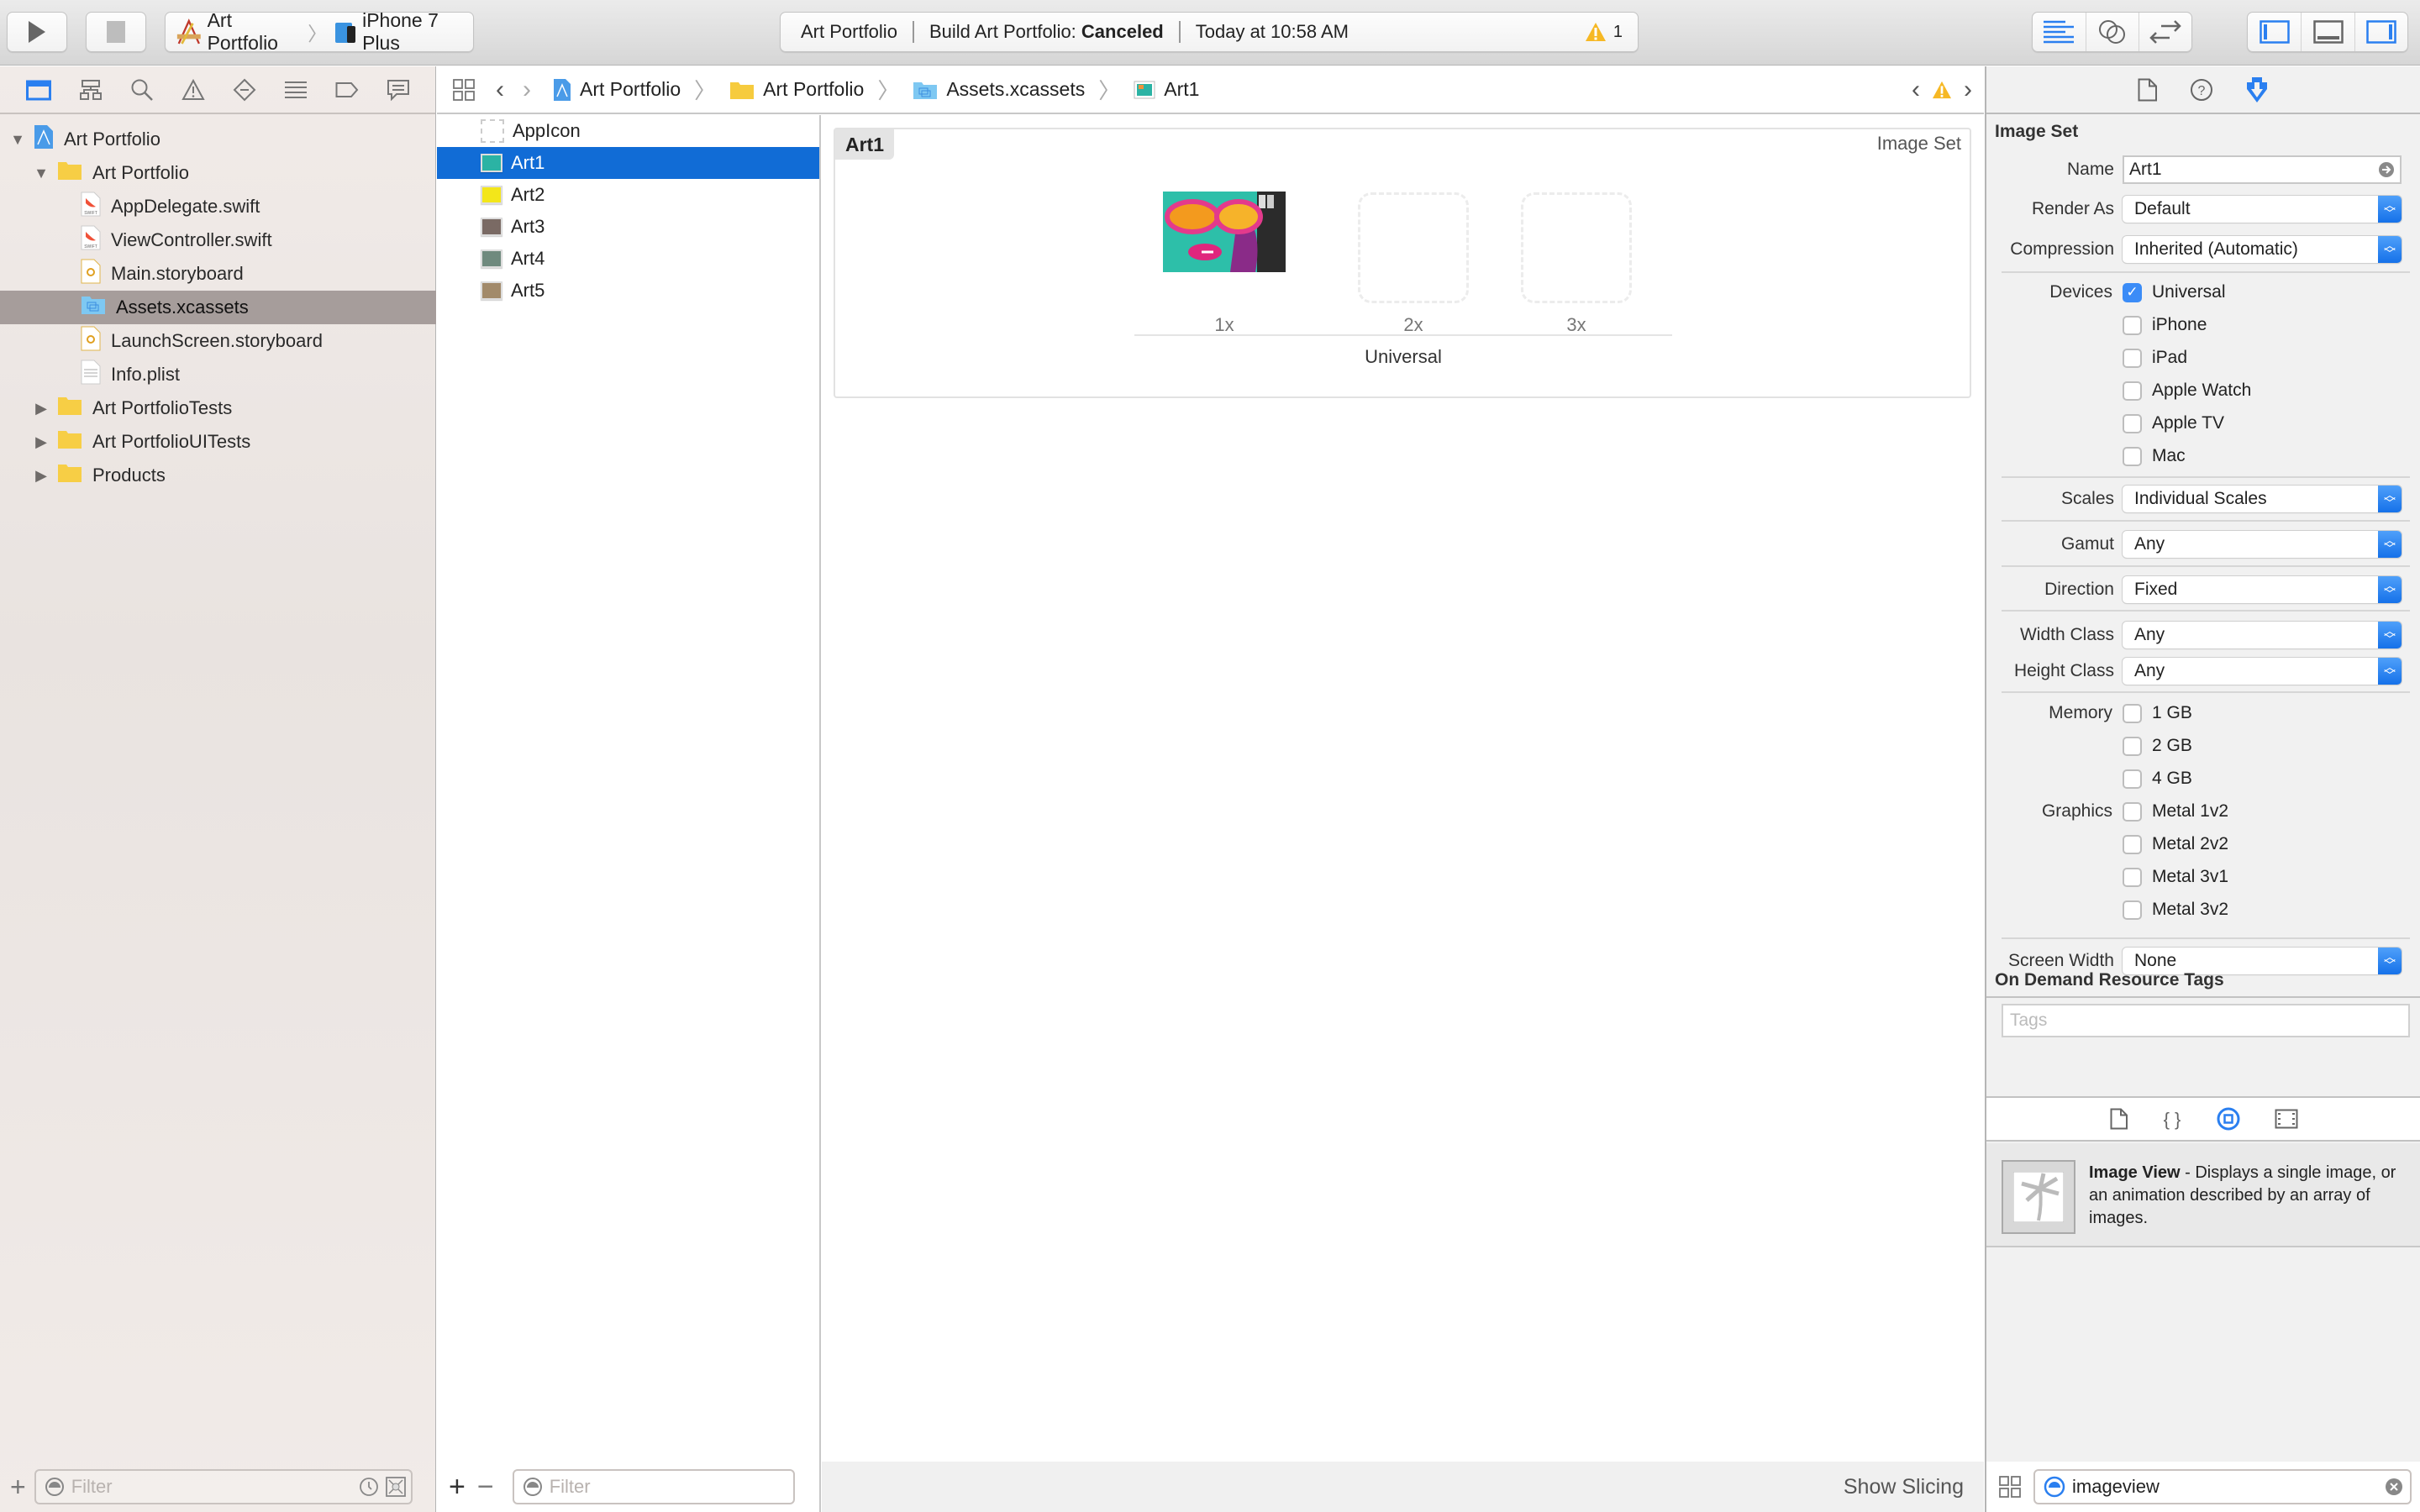 This screenshot has width=2420, height=1512. I want to click on code-snippet-icon: { }, so click(2172, 1119).